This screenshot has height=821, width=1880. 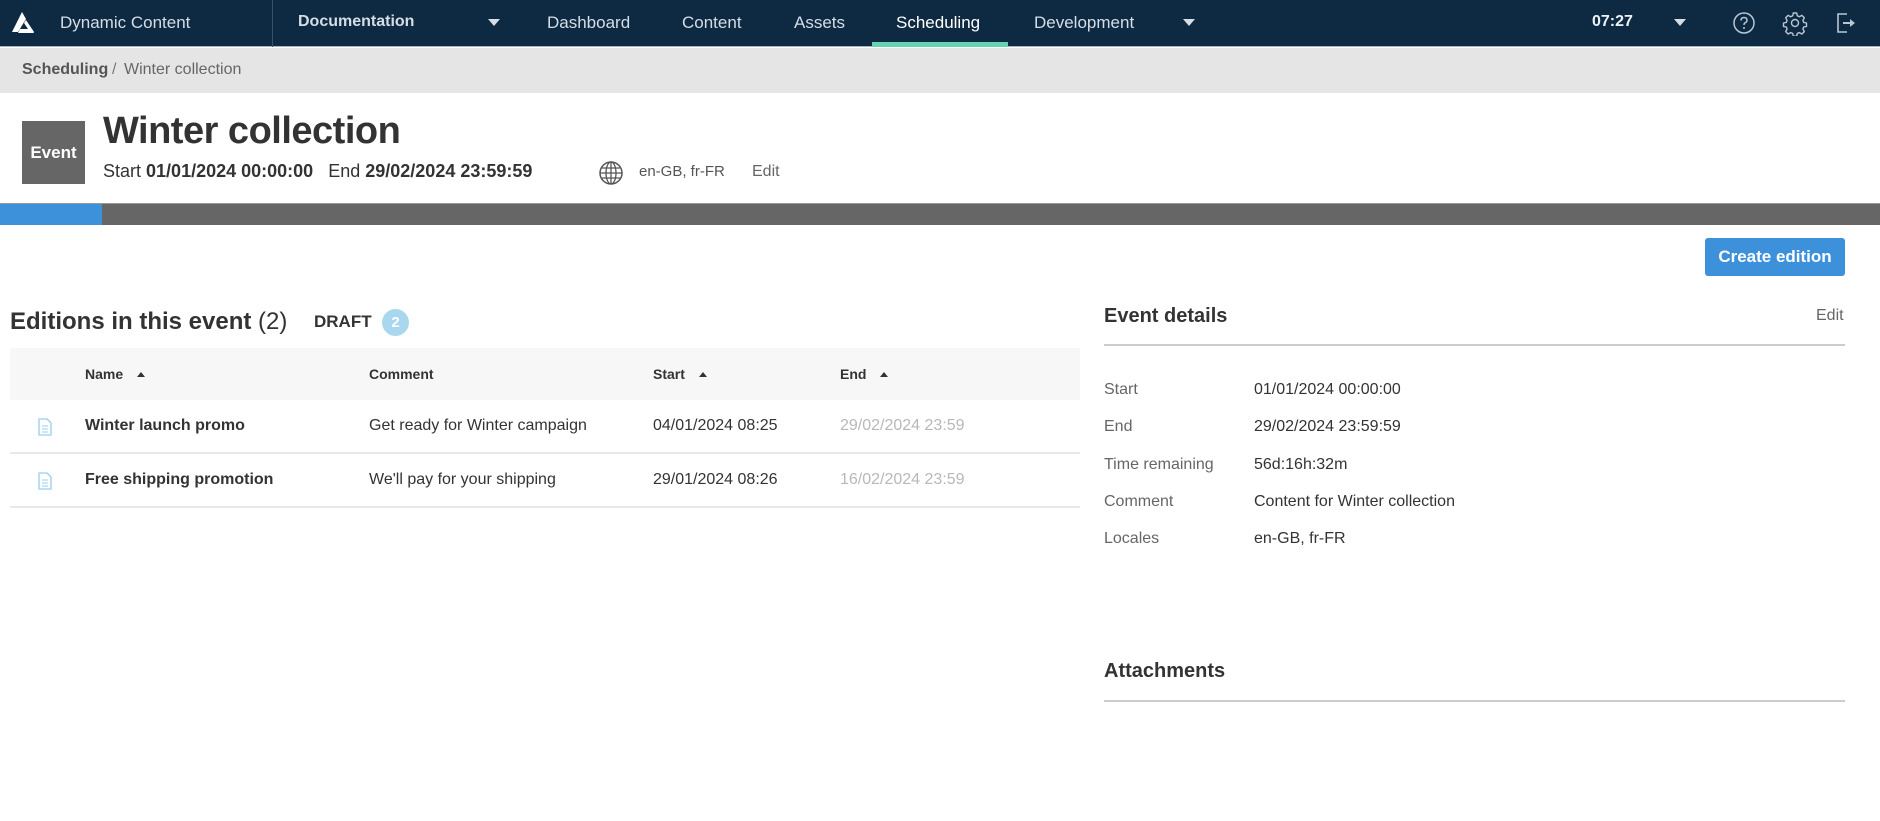 I want to click on detail-value-comment: Content for Winter collection, so click(x=1354, y=501).